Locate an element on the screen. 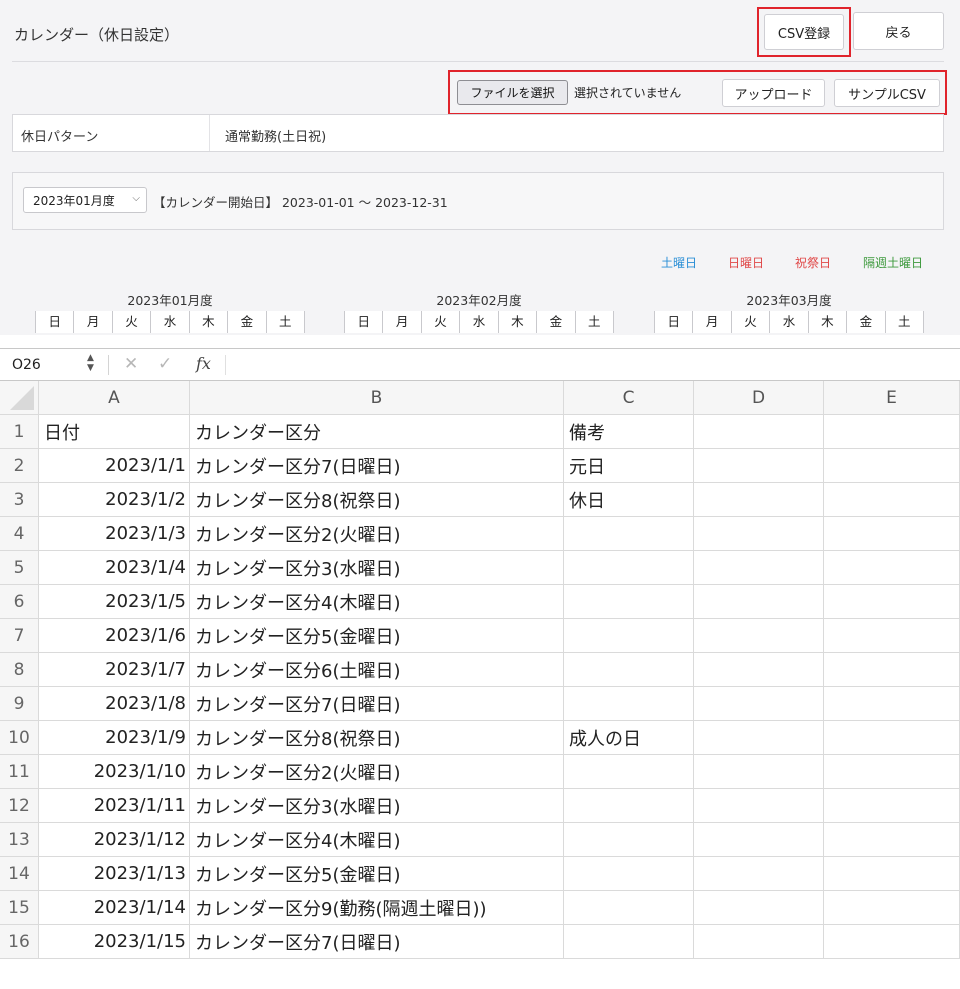  cell-a: 2023/1/5 is located at coordinates (114, 602).